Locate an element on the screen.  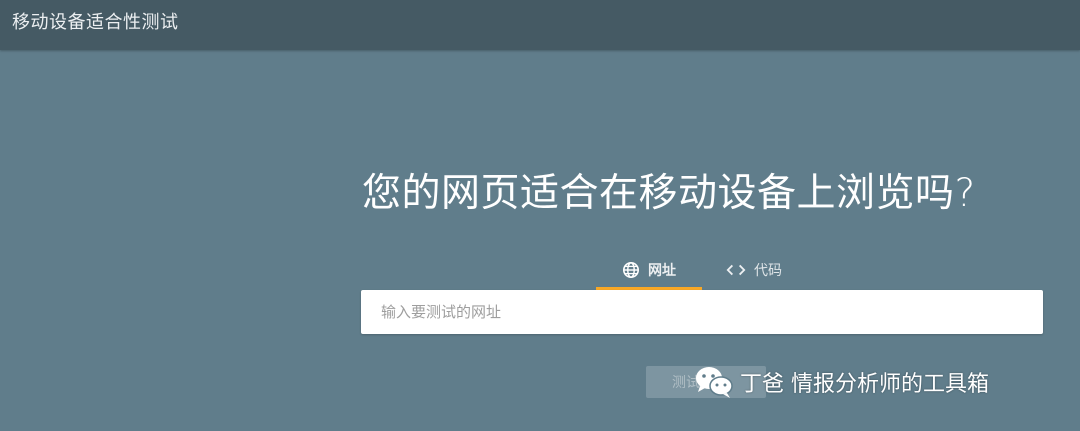
watermark: 丁爸 情报分析师的工具箱 is located at coordinates (841, 382).